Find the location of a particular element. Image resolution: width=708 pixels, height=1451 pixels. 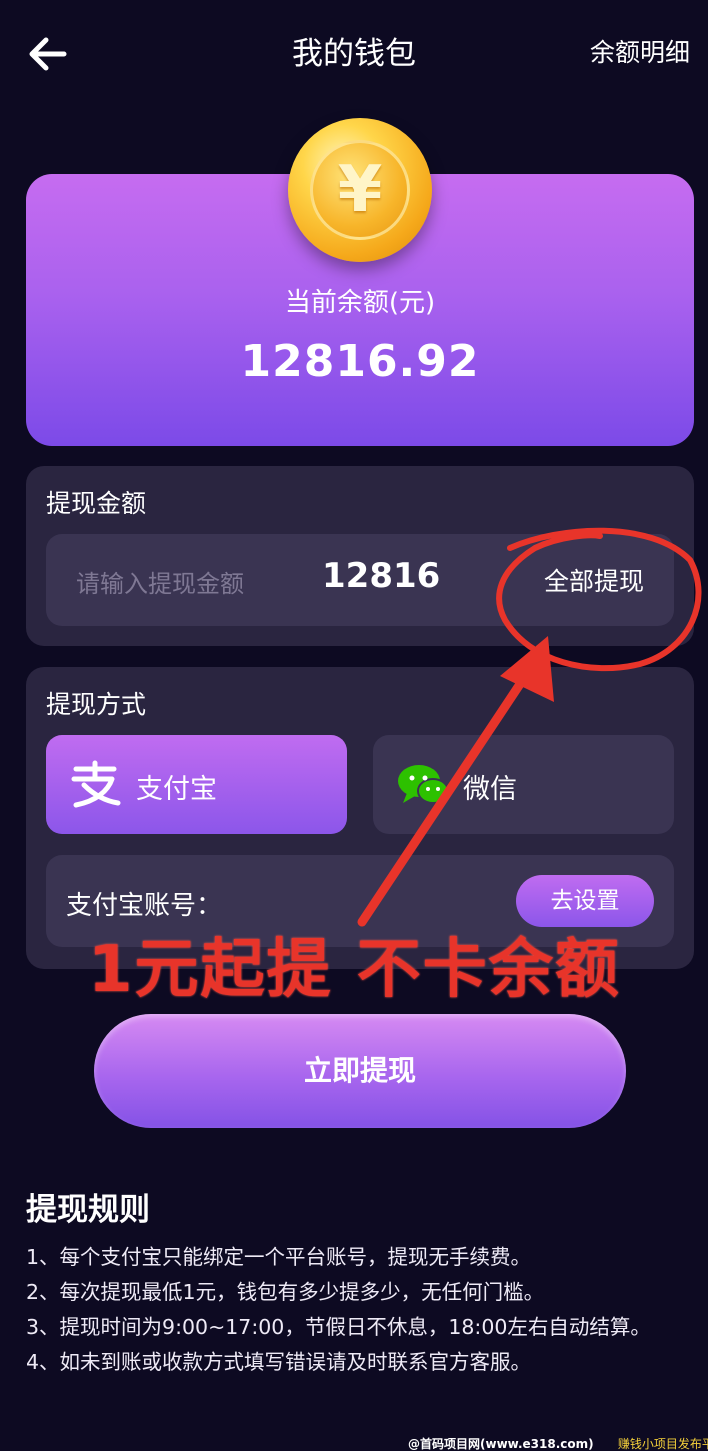

watermark-right: 赚钱小项目发布平台 is located at coordinates (662, 1444).